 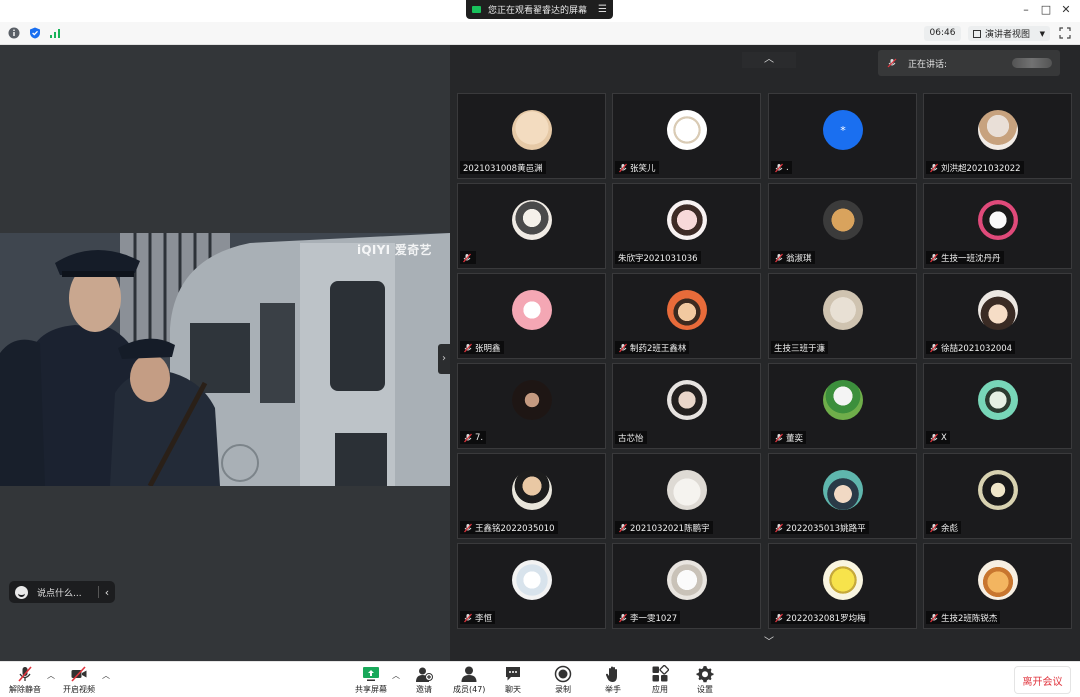 What do you see at coordinates (769, 60) in the screenshot?
I see `gallery-scroll-up: ︿` at bounding box center [769, 60].